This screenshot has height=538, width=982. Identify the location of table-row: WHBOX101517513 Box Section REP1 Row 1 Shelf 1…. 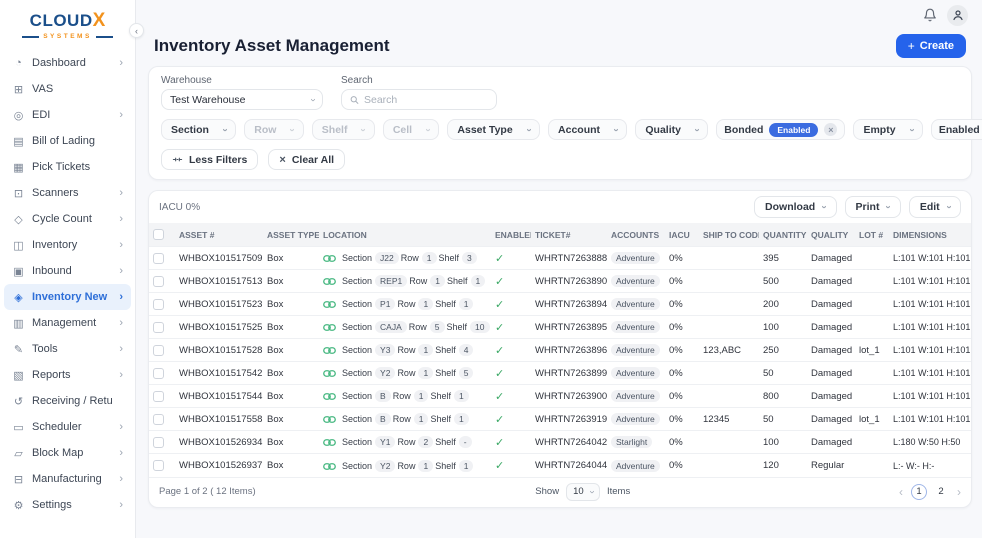
(560, 281).